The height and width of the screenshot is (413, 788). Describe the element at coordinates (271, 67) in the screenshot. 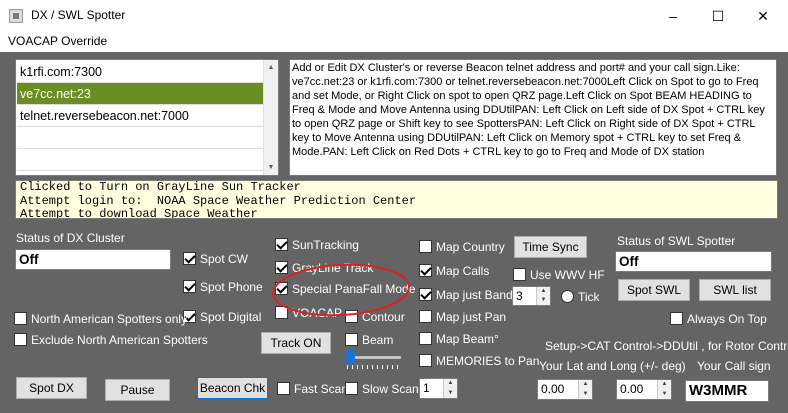

I see `scroll-up-icon: ▲` at that location.